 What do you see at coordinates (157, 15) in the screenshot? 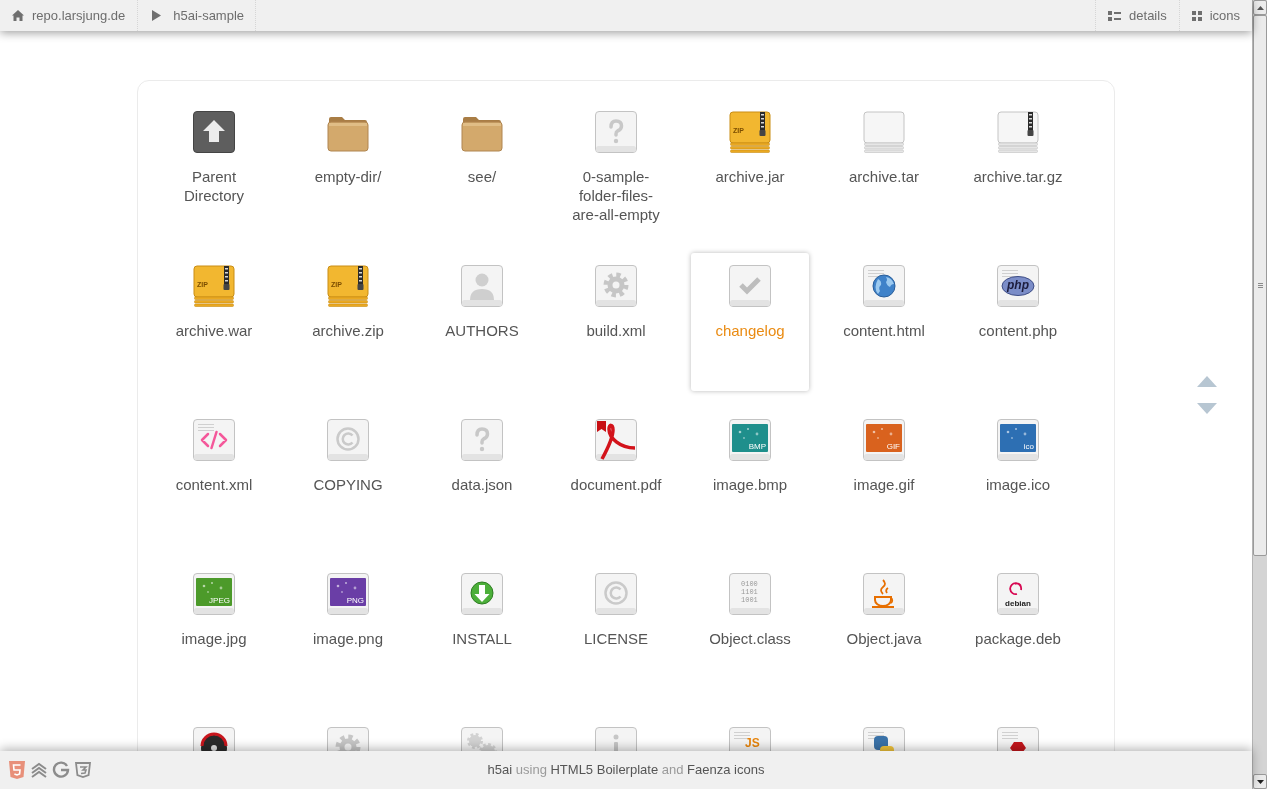
I see `caret-right-icon` at bounding box center [157, 15].